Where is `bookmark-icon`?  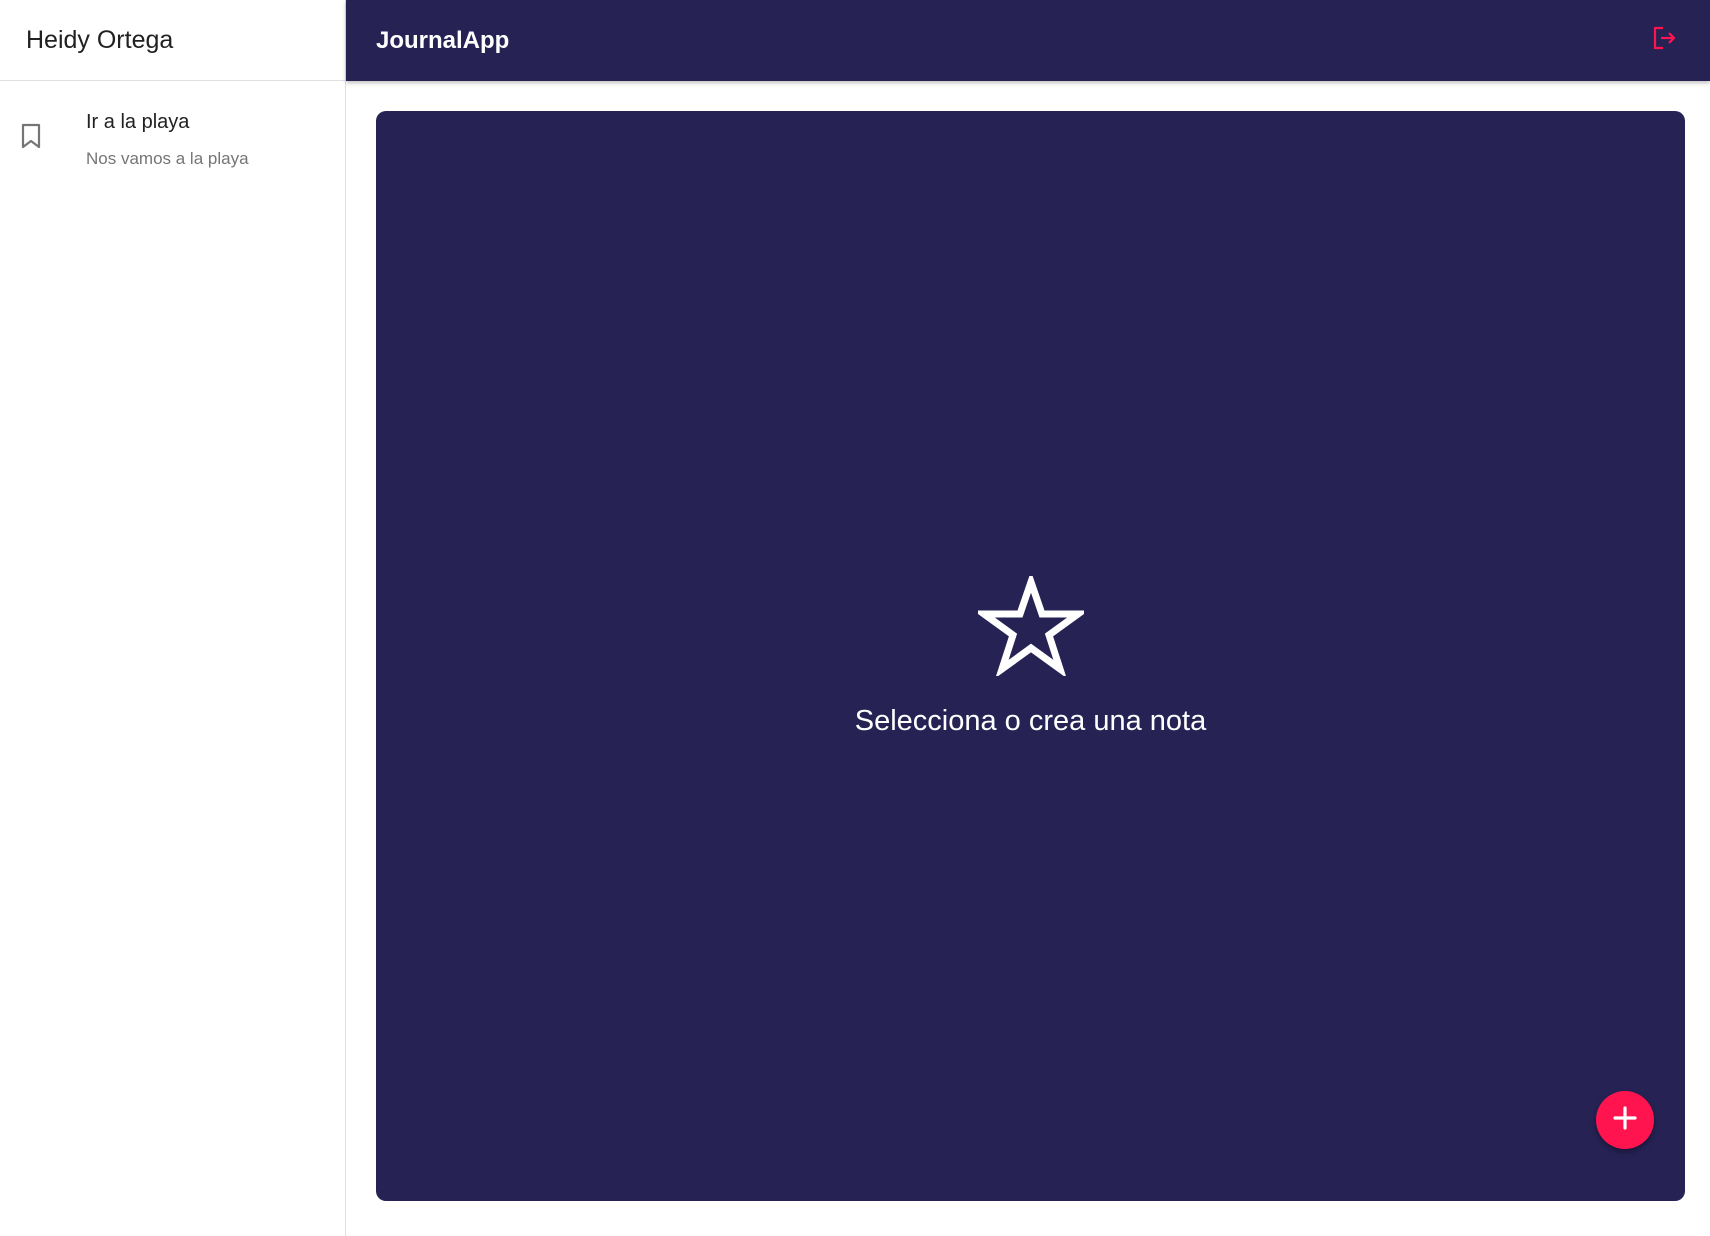
bookmark-icon is located at coordinates (31, 136).